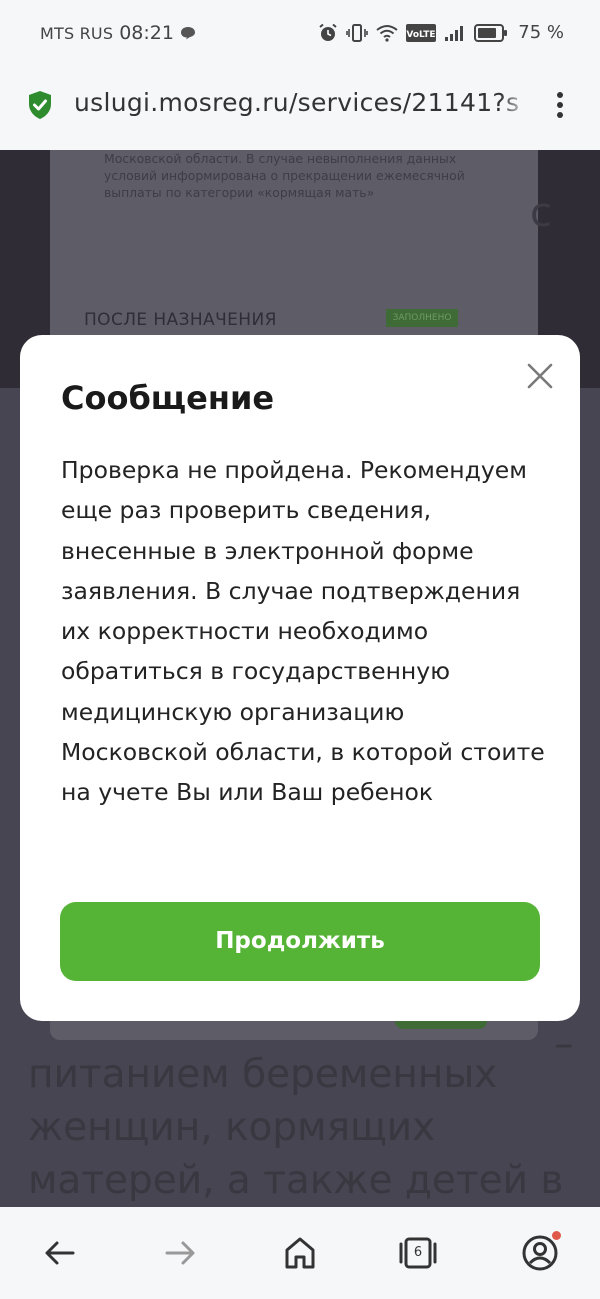  I want to click on tabs-button: 6, so click(418, 1253).